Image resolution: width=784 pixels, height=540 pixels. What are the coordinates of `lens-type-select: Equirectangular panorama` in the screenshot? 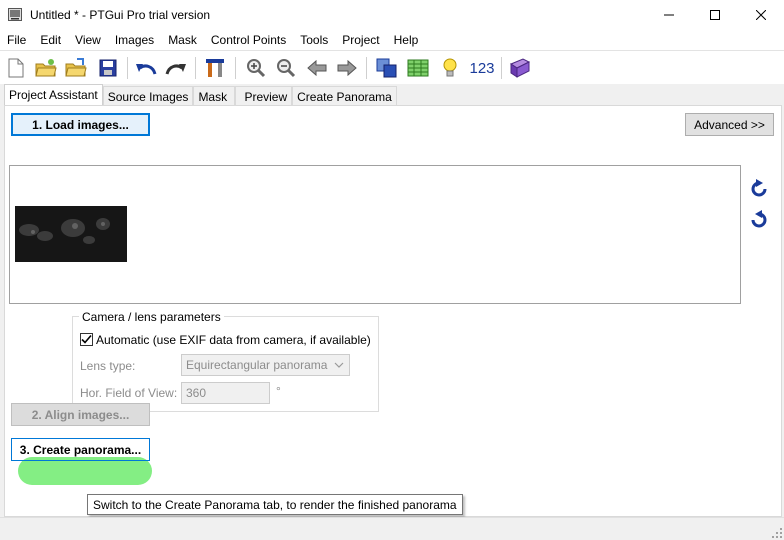 It's located at (265, 365).